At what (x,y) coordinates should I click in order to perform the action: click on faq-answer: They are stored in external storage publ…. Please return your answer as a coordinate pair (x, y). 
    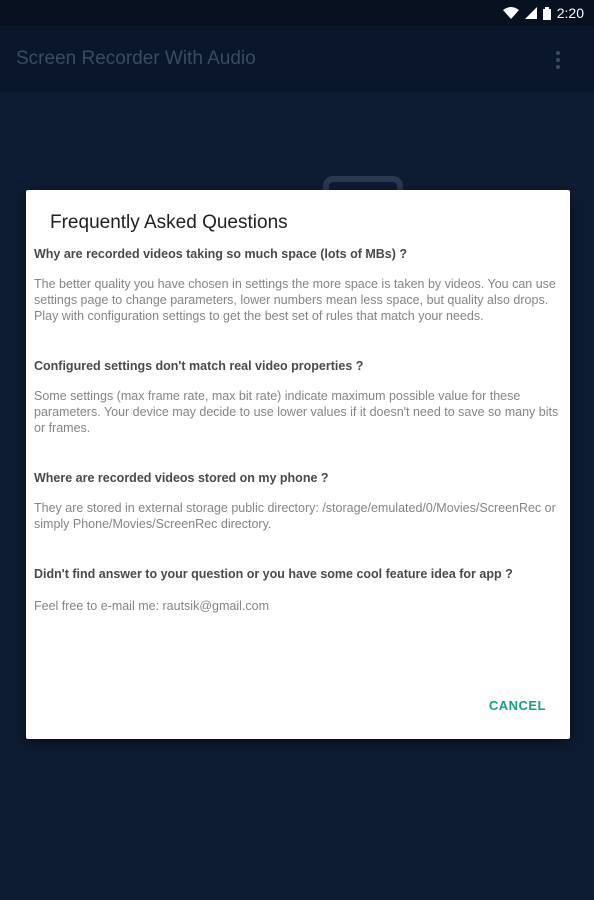
    Looking at the image, I should click on (295, 516).